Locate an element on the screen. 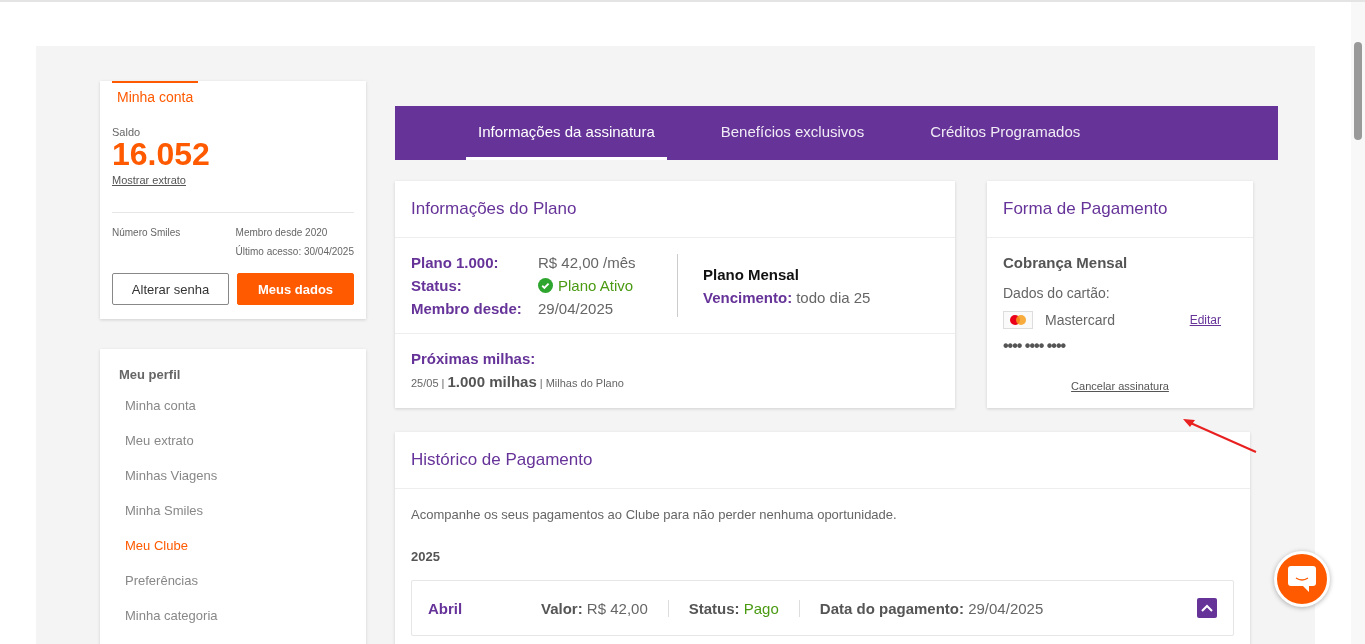 The height and width of the screenshot is (644, 1365). check-circle-icon is located at coordinates (545, 285).